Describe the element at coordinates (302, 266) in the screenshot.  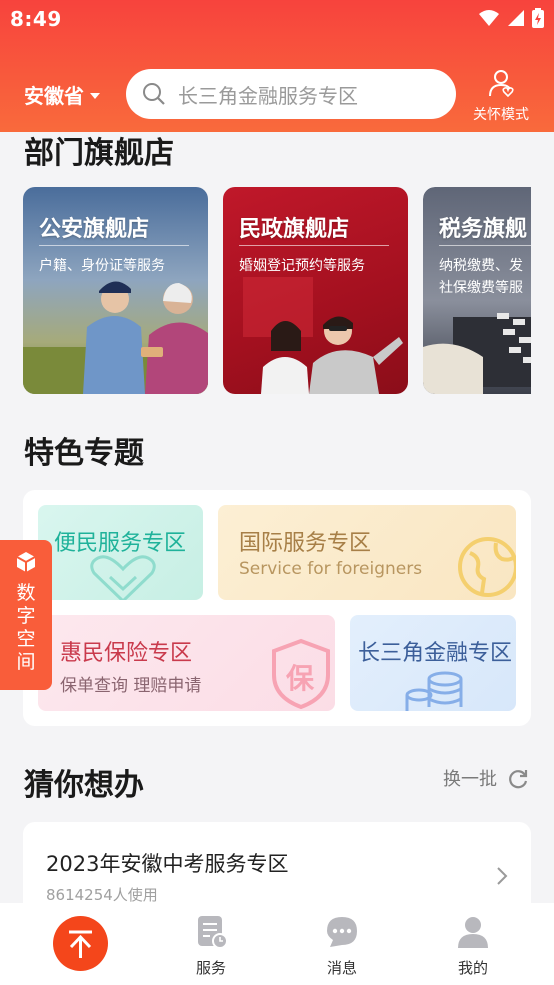
I see `flagship-subtitle: 婚姻登记预约等服务` at that location.